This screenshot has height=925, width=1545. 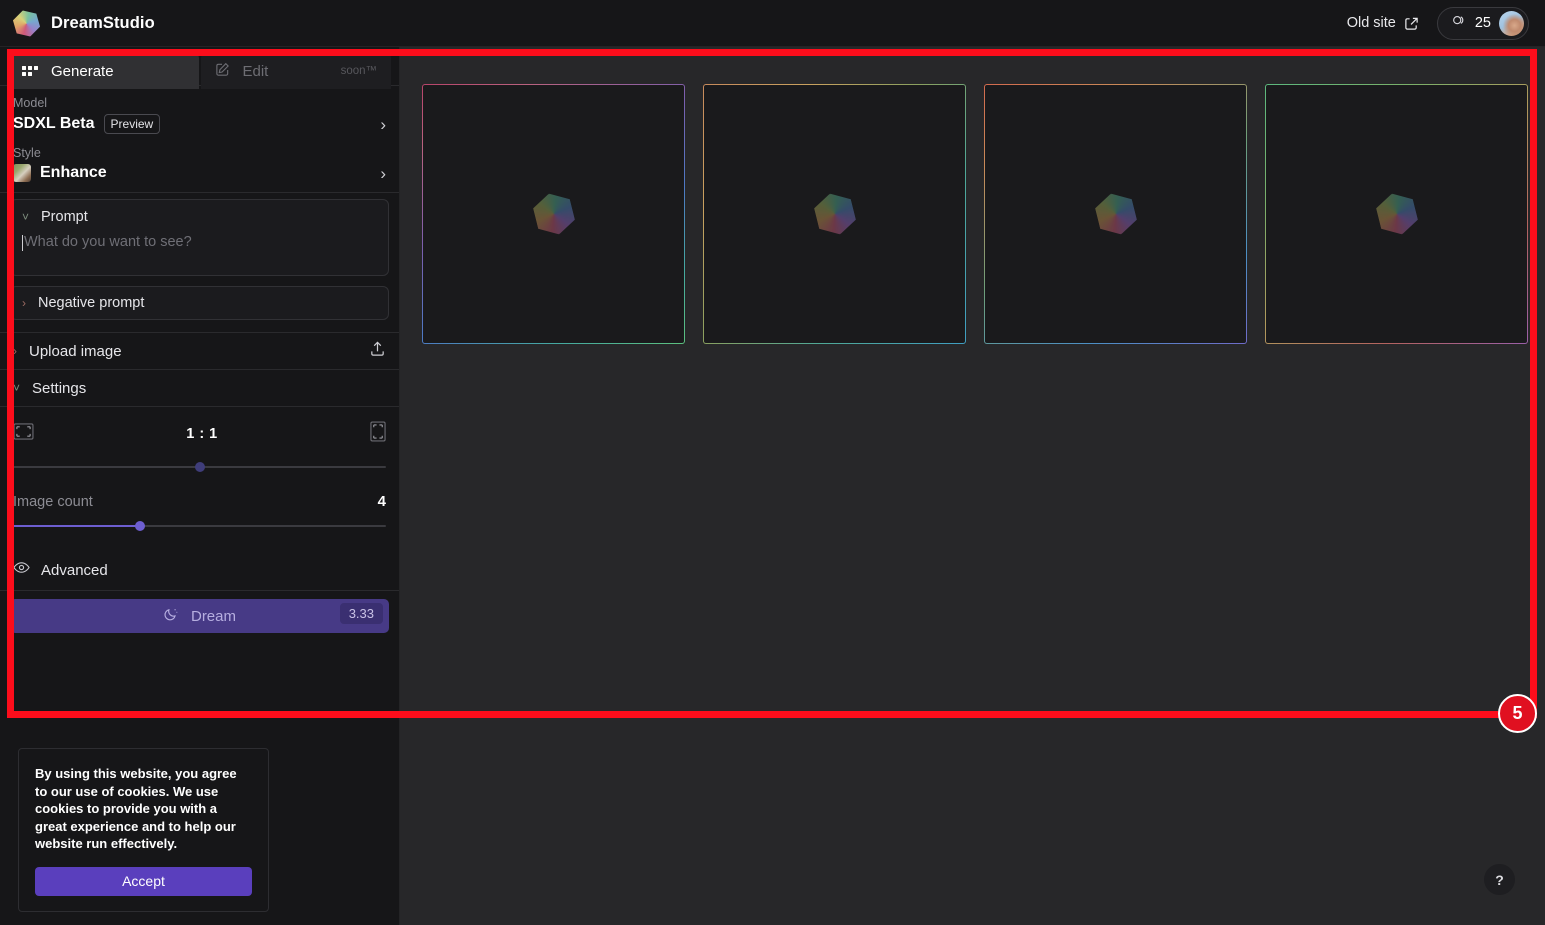 What do you see at coordinates (378, 434) in the screenshot?
I see `portrait-frame-icon` at bounding box center [378, 434].